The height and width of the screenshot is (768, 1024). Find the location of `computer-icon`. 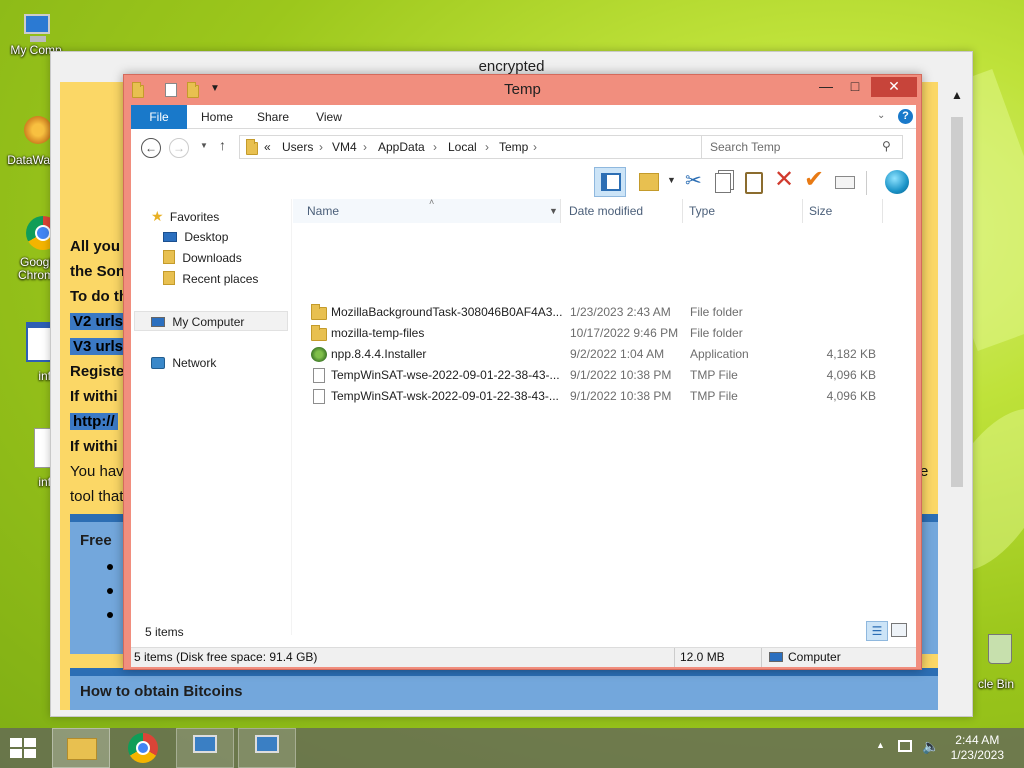

computer-icon is located at coordinates (776, 657).